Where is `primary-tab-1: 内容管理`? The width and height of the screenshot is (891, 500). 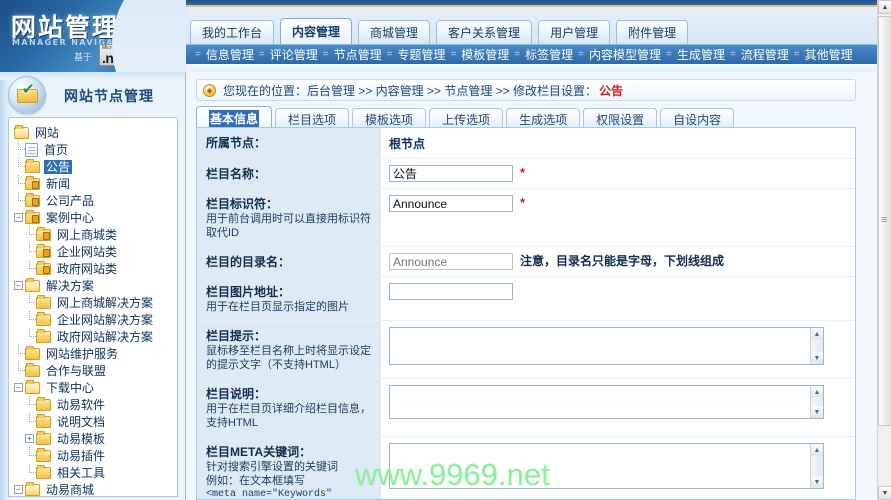 primary-tab-1: 内容管理 is located at coordinates (316, 31).